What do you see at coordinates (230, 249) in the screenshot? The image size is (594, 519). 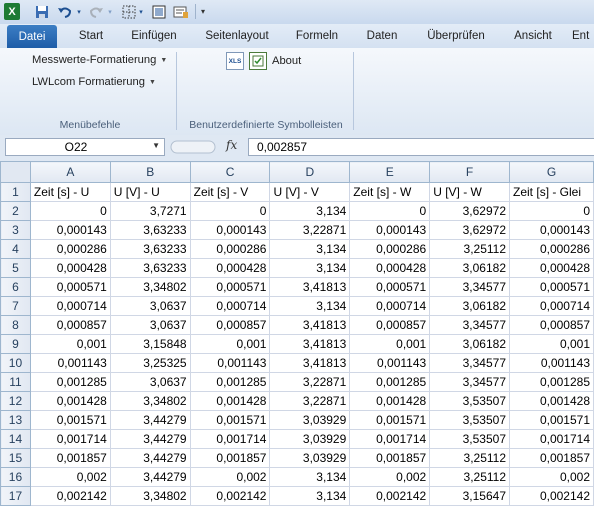 I see `cell: 0,000286` at bounding box center [230, 249].